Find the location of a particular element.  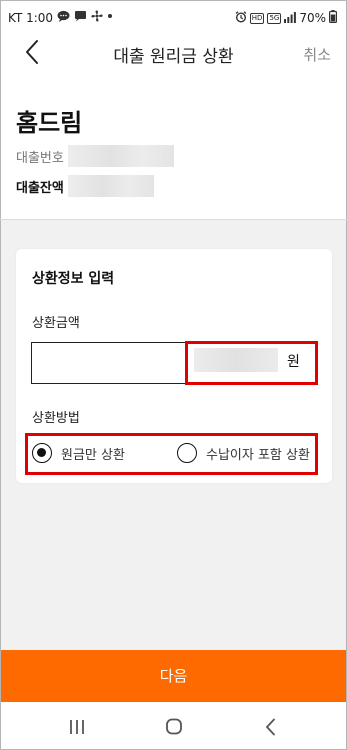

nav-back-icon is located at coordinates (270, 727).